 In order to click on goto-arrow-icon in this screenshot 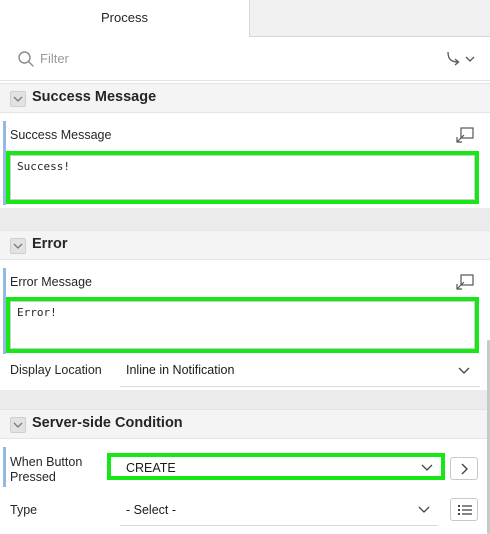, I will do `click(461, 58)`.